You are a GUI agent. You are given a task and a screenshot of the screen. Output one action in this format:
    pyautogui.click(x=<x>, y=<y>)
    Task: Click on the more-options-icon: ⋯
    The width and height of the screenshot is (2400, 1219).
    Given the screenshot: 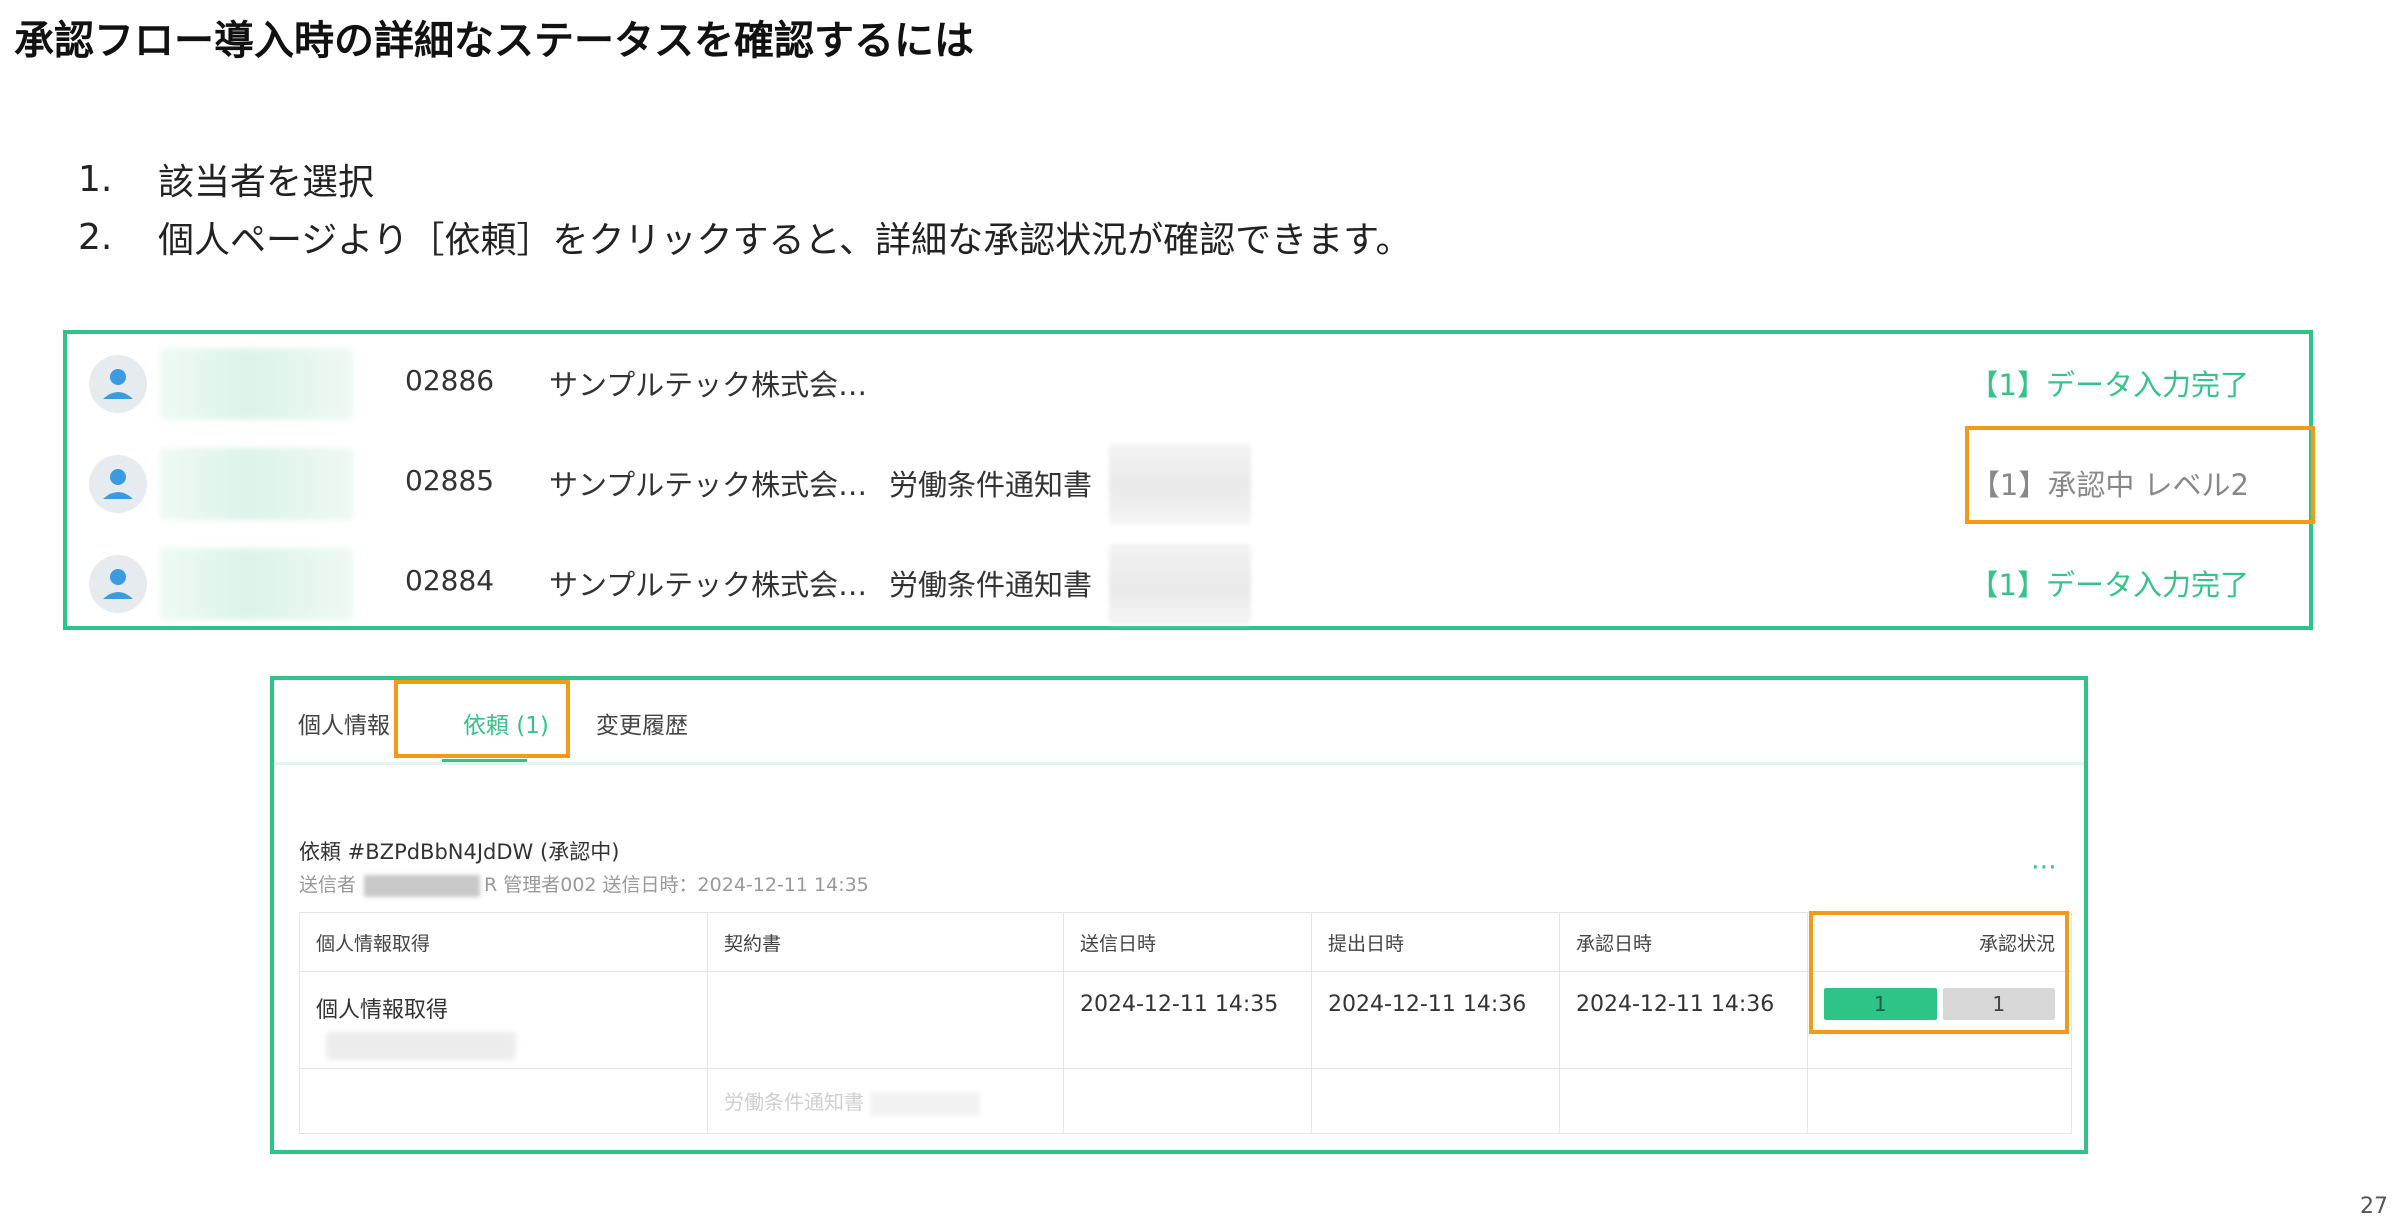 What is the action you would take?
    pyautogui.click(x=2044, y=867)
    